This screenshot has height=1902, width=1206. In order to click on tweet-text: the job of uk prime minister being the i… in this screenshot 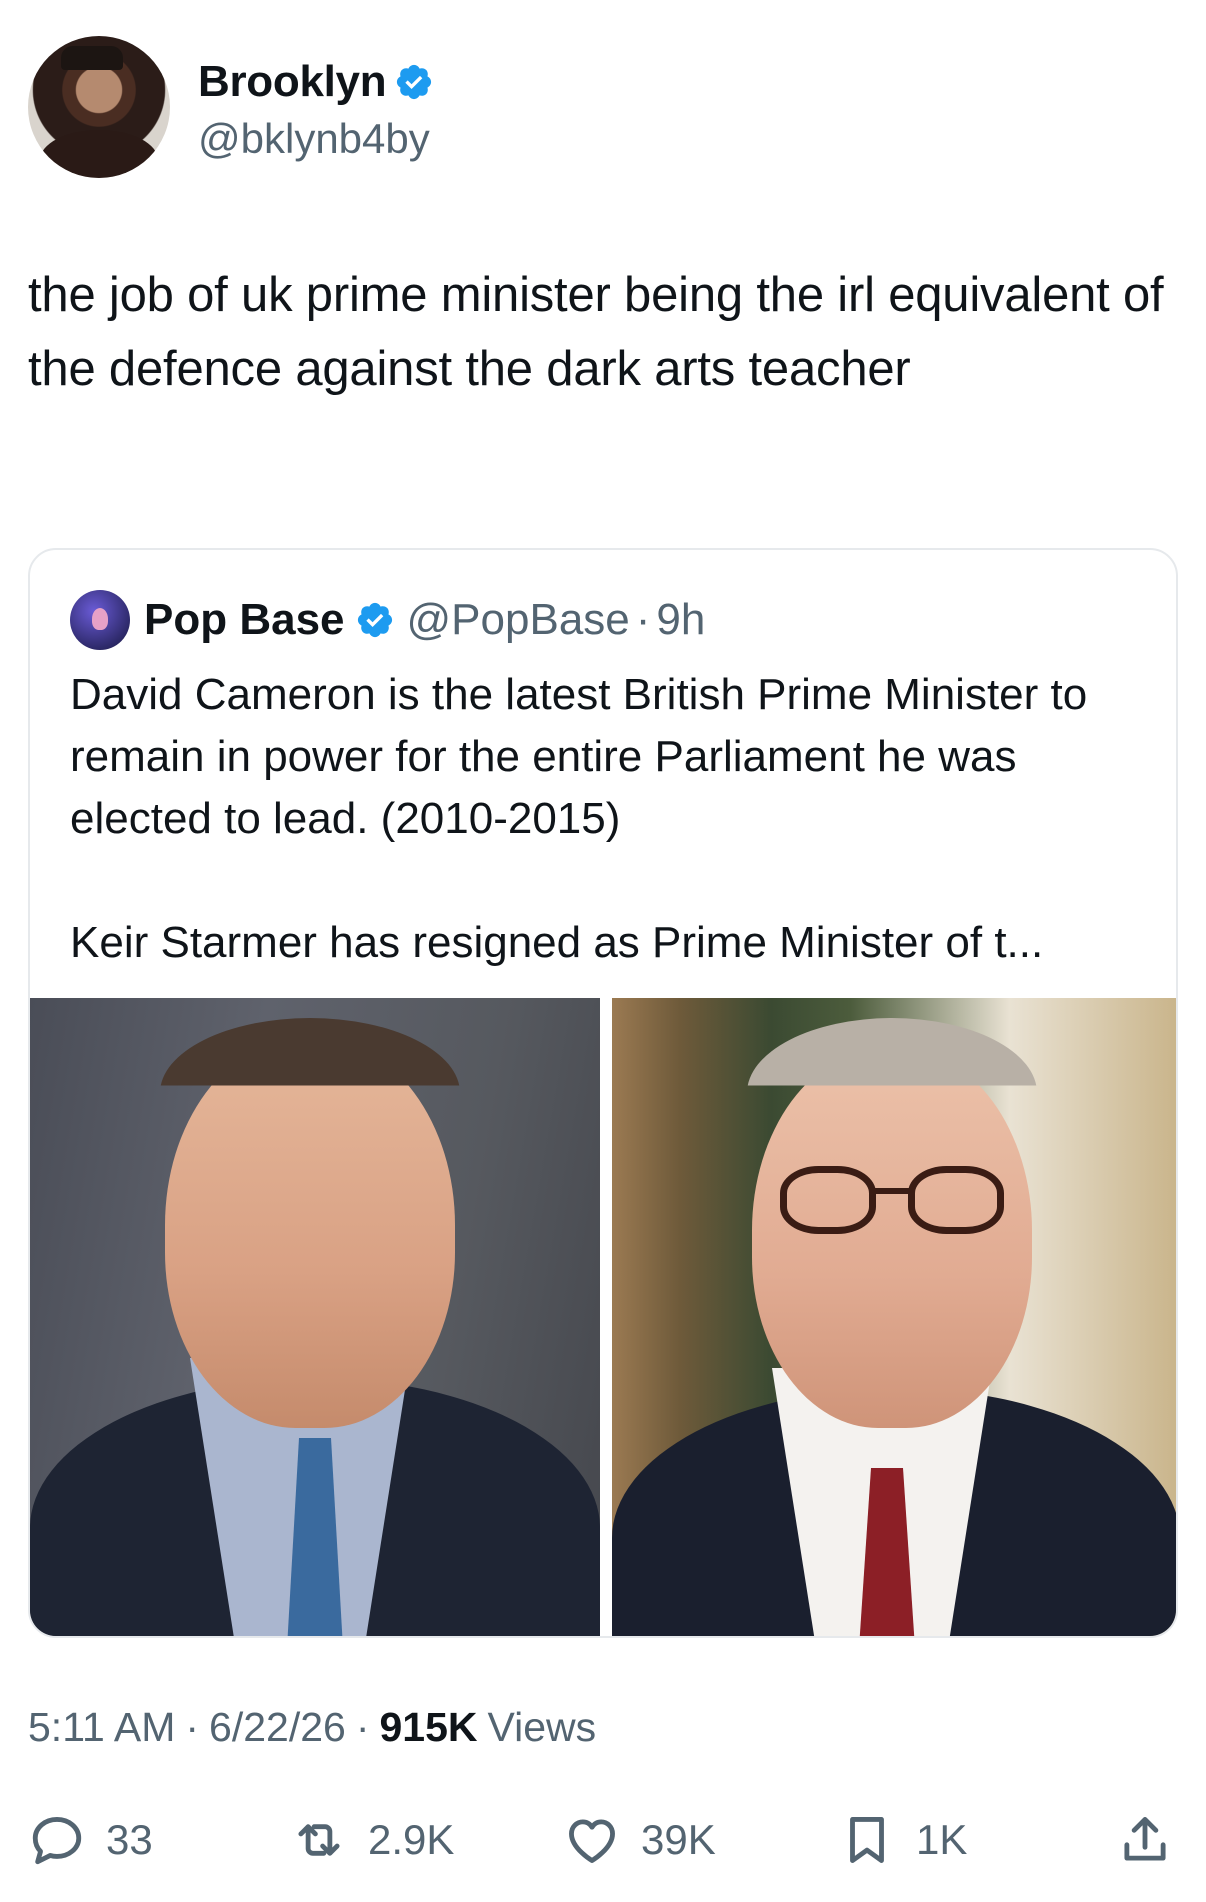, I will do `click(596, 332)`.